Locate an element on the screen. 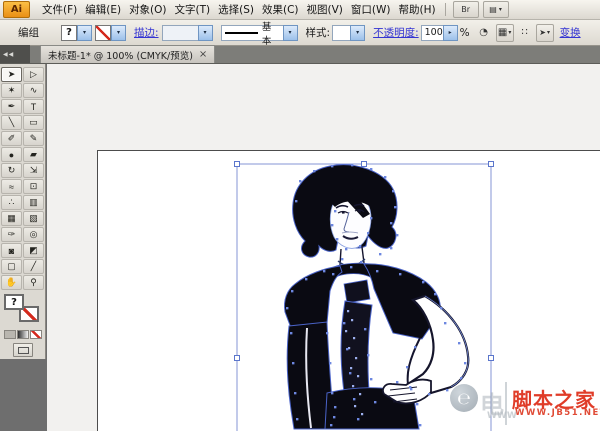  isolate-selection-button: ➤ ▾ is located at coordinates (544, 32).